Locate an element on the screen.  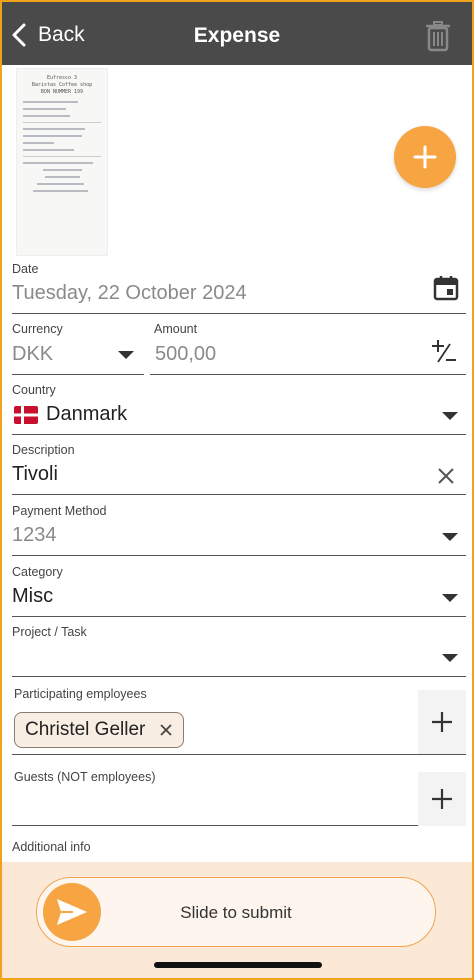
bottom-bar: Slide to submit is located at coordinates (237, 920).